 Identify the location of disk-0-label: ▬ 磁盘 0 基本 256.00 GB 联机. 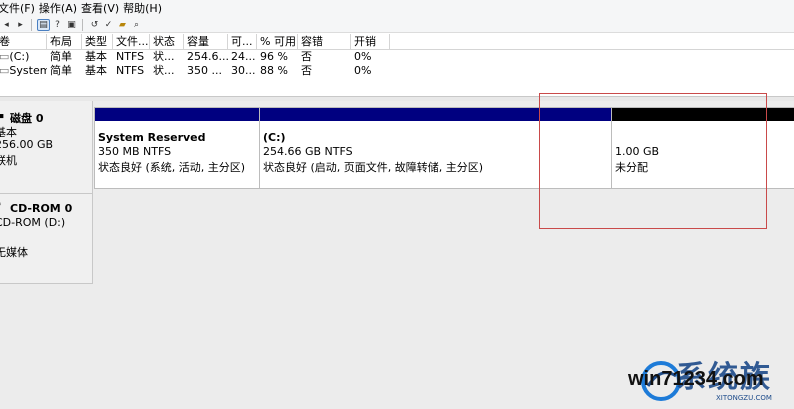
(46, 147).